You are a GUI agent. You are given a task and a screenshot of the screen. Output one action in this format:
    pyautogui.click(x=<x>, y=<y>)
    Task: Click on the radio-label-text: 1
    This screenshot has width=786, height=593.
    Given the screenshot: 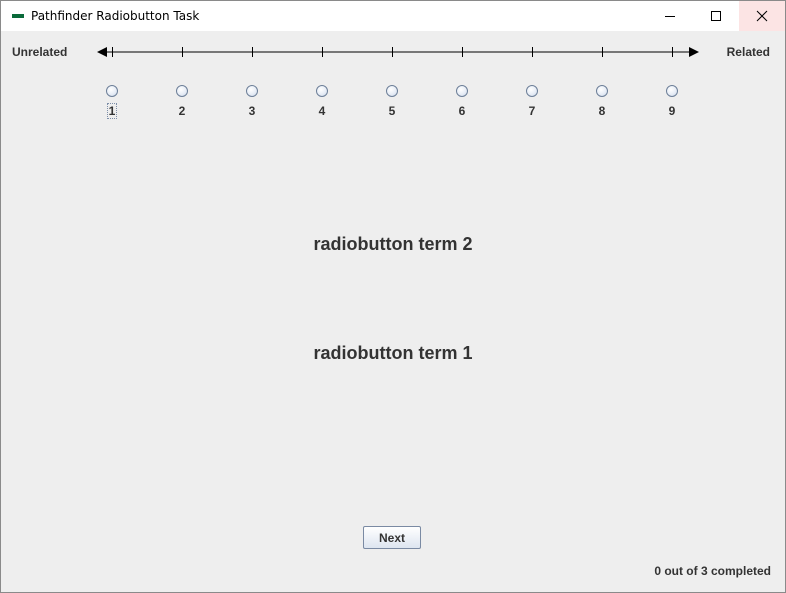 What is the action you would take?
    pyautogui.click(x=112, y=111)
    